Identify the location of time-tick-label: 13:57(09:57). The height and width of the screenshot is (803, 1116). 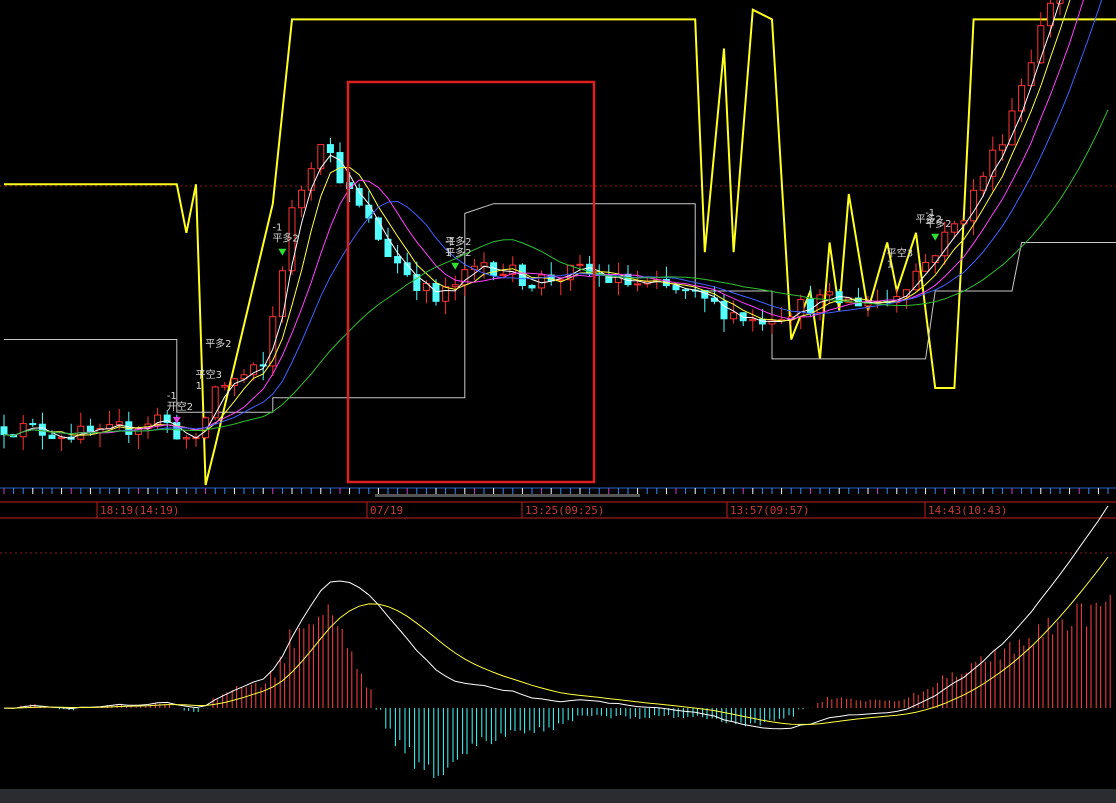
(769, 510).